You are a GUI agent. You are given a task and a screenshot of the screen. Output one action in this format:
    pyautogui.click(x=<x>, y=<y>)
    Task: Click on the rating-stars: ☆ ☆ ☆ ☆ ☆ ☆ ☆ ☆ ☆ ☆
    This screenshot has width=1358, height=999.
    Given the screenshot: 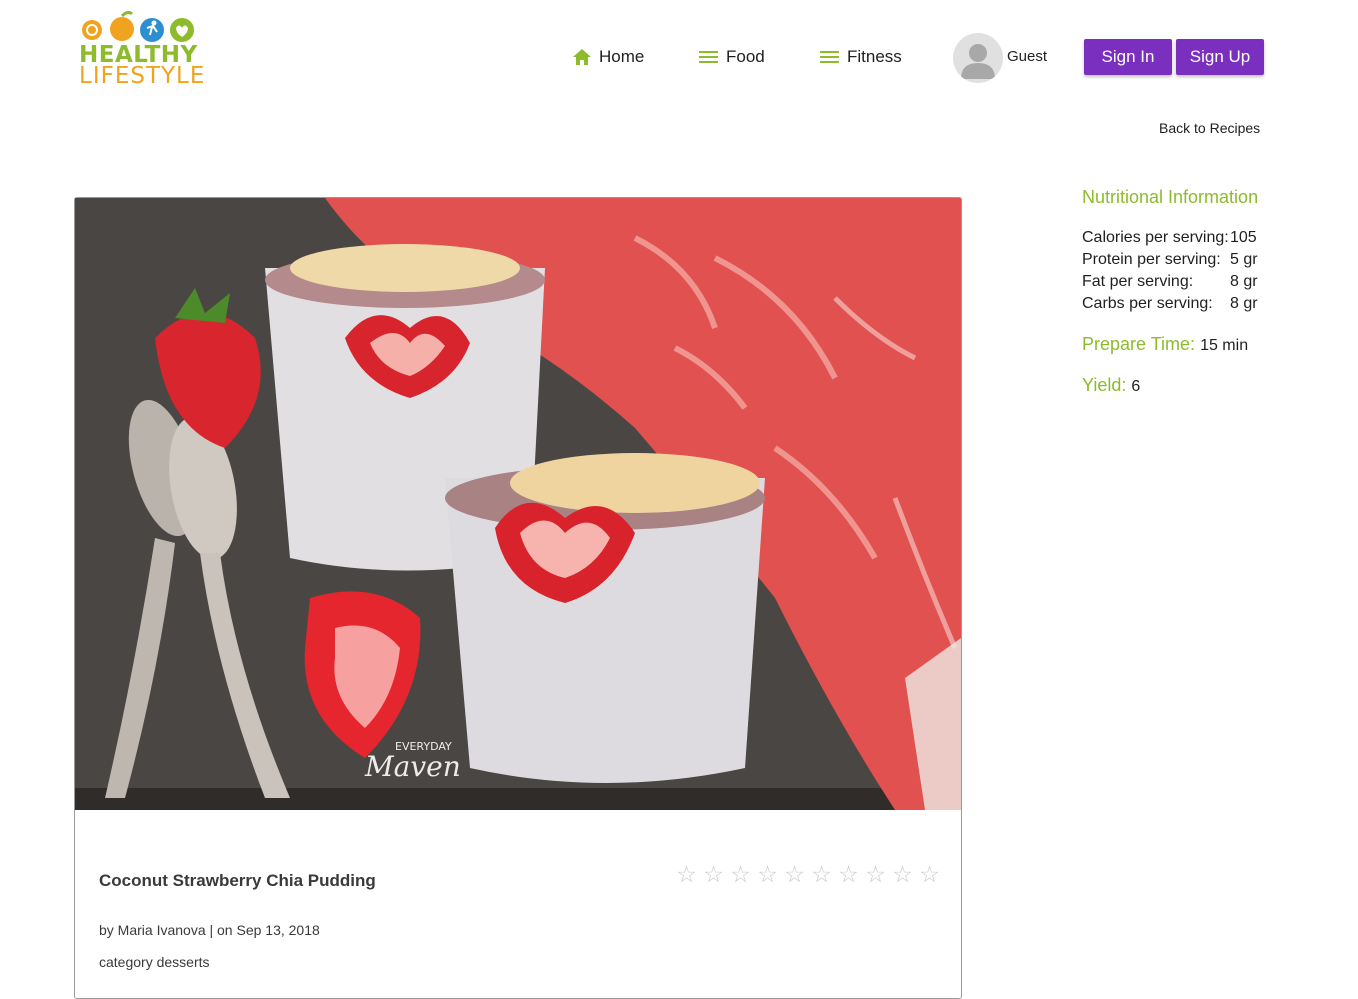 What is the action you would take?
    pyautogui.click(x=808, y=874)
    